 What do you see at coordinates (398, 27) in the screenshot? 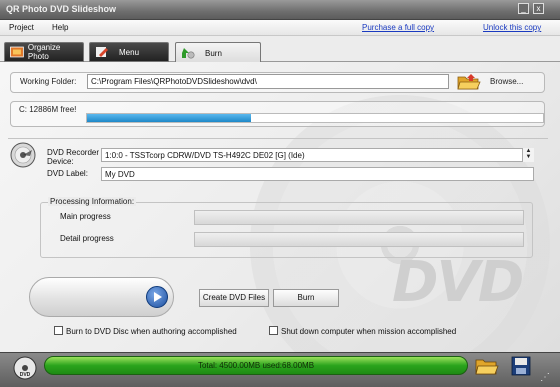
I see `purchase-link: Purchase a full copy` at bounding box center [398, 27].